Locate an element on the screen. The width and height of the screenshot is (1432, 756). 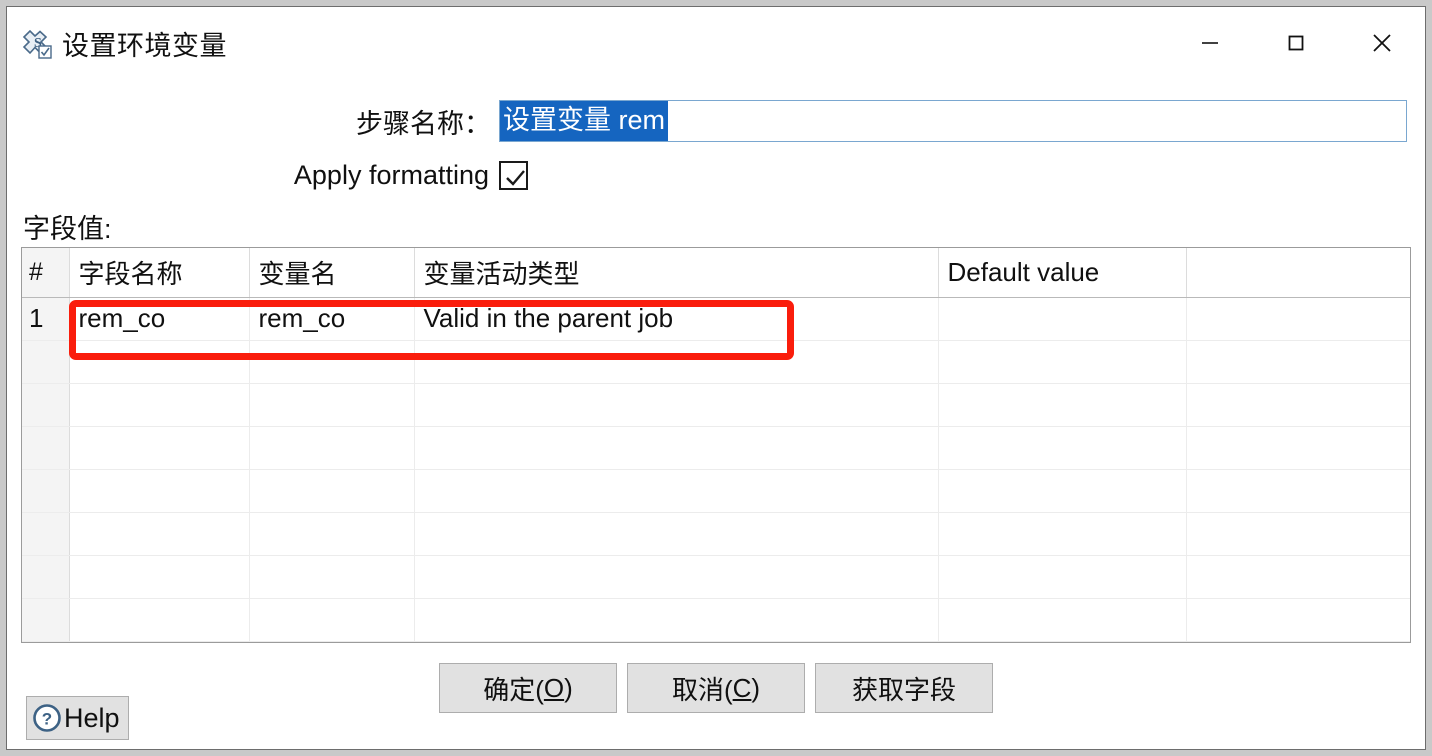
get-fields-button: 获取字段 is located at coordinates (904, 688).